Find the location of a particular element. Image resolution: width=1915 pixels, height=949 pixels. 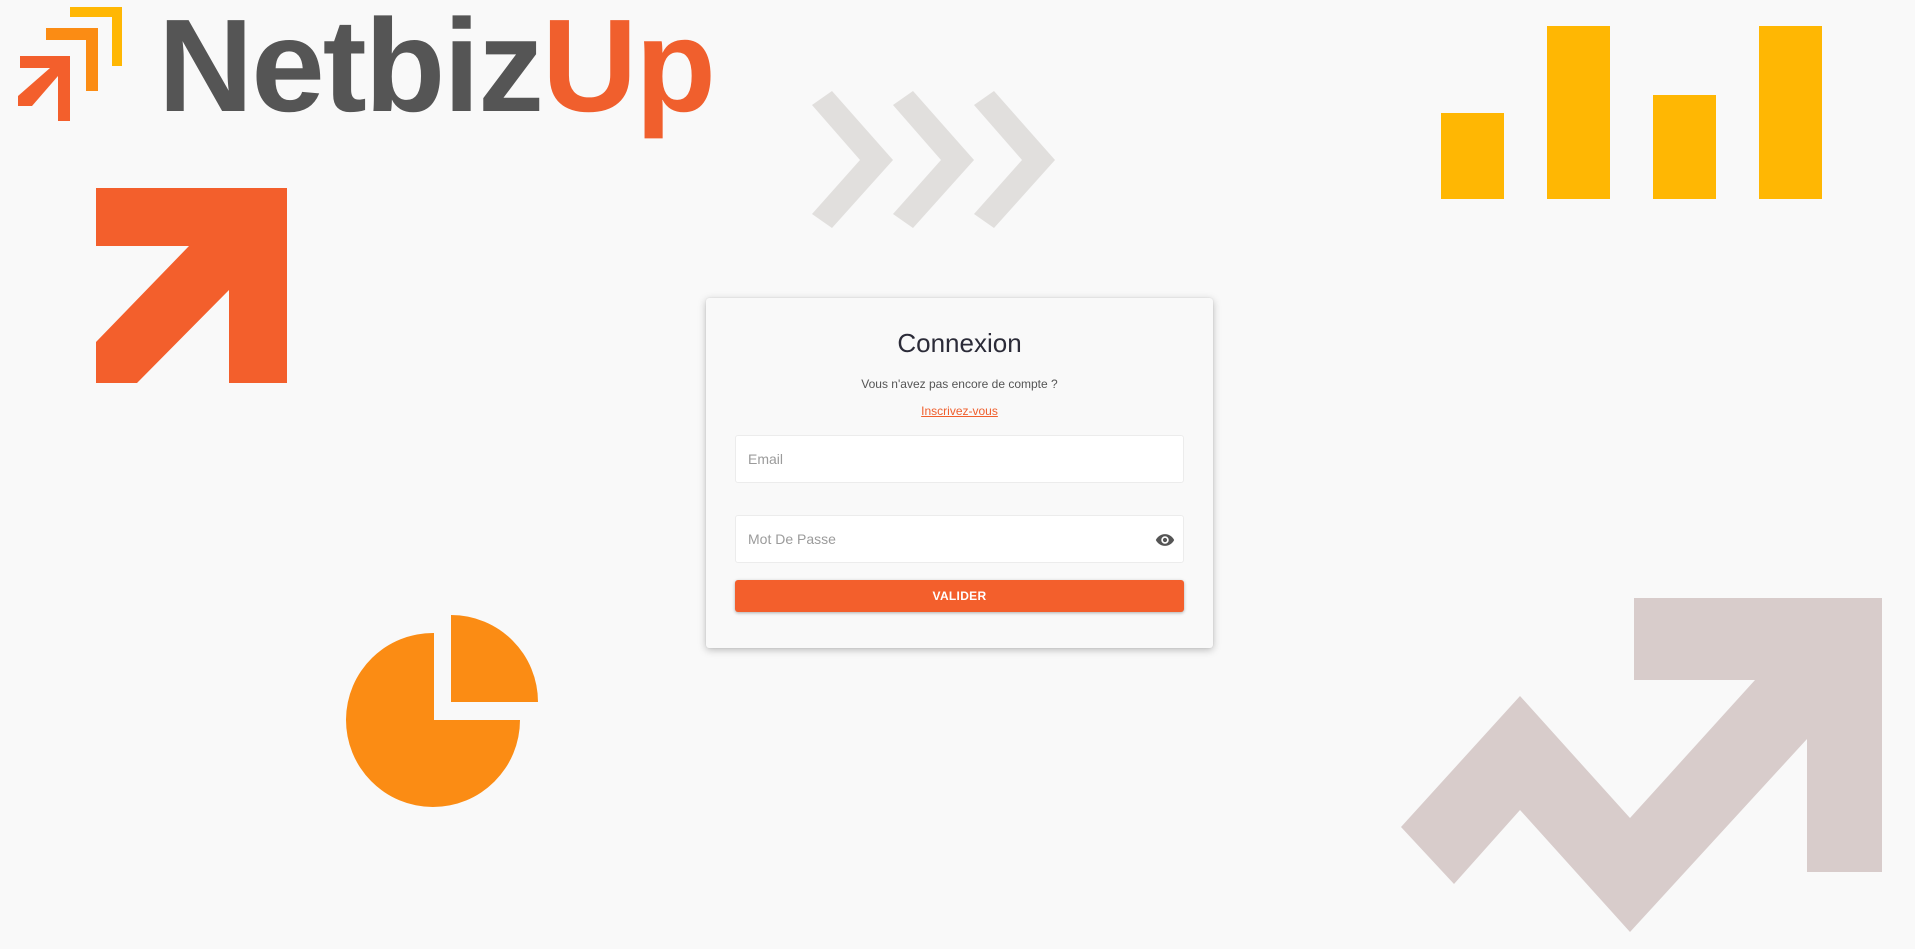

brand-logo: NetbizUp is located at coordinates (367, 73).